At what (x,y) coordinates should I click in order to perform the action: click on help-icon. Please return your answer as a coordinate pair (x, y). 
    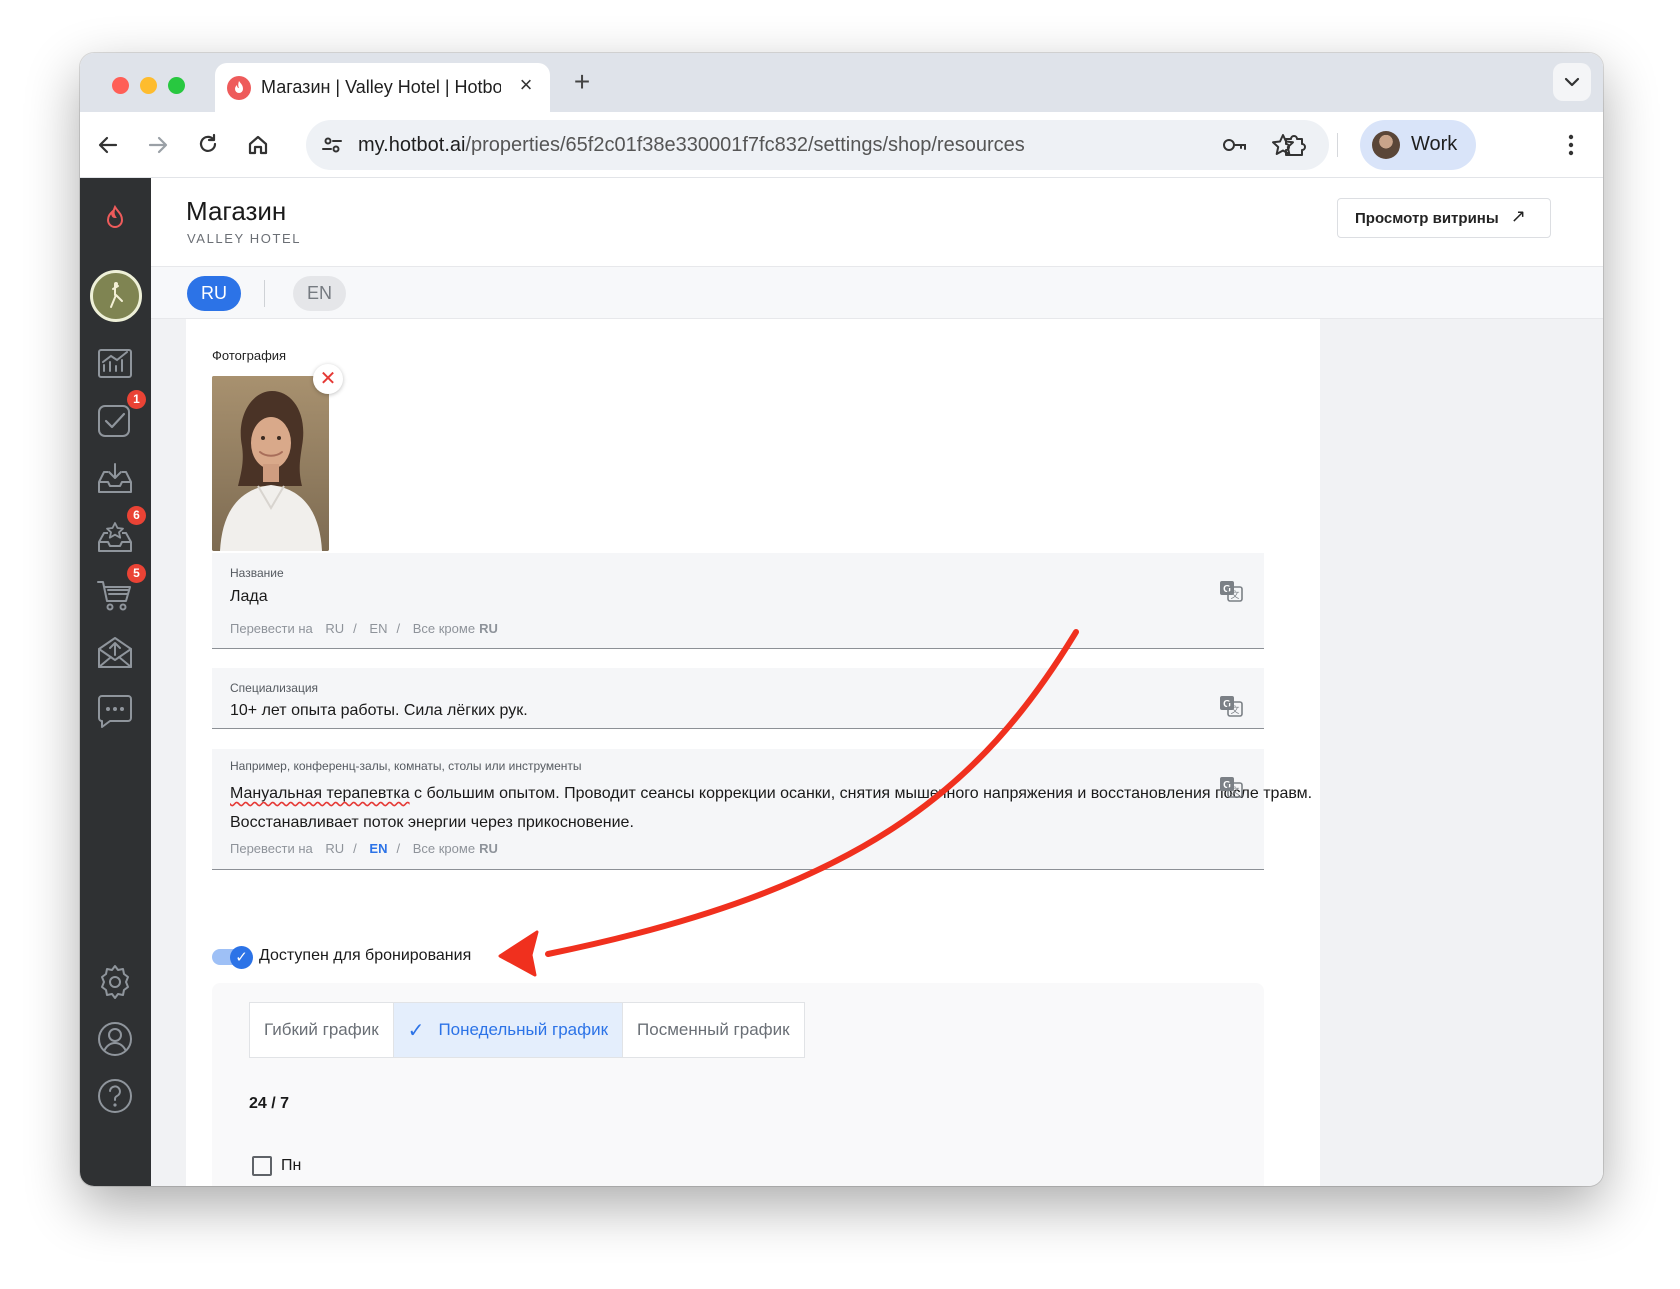
    Looking at the image, I should click on (115, 1096).